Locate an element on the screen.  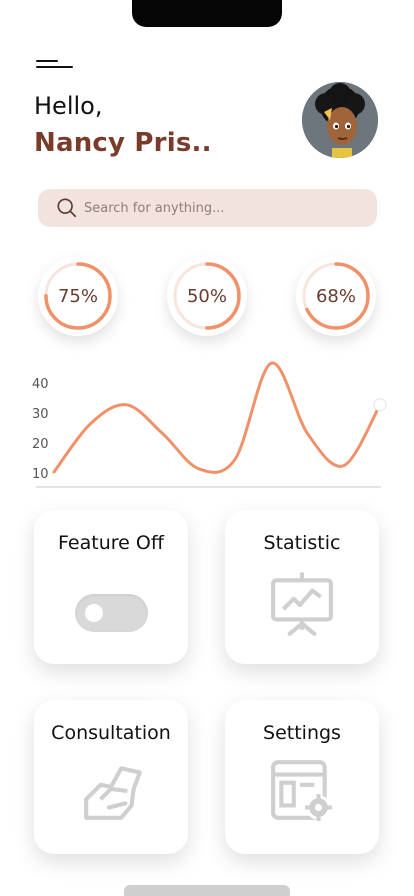
feature-card: Feature Off is located at coordinates (111, 587).